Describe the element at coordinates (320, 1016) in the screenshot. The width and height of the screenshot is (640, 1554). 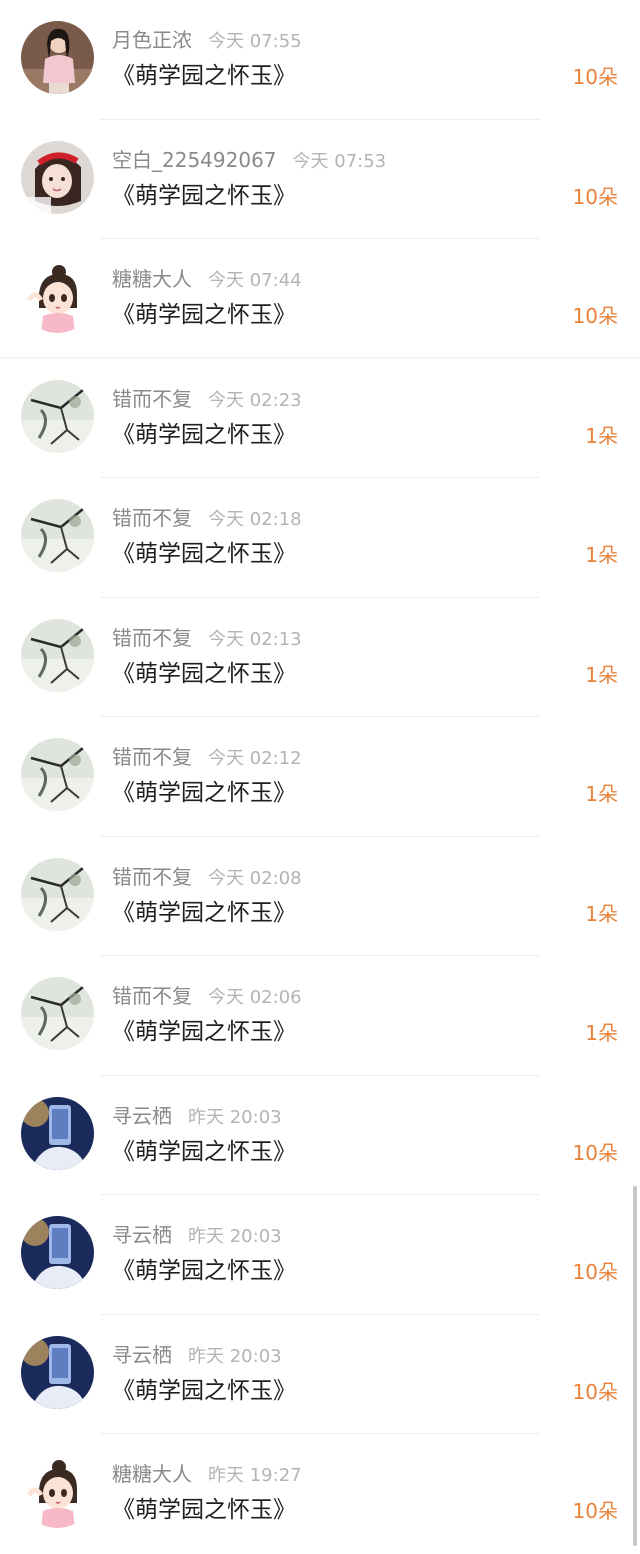
I see `list-item: 错而不复 今天 02:06 《萌学园之怀玉》 1朵` at that location.